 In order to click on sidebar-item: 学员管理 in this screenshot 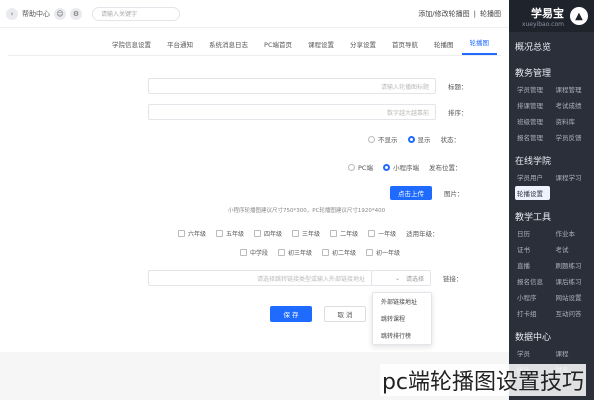, I will do `click(532, 89)`.